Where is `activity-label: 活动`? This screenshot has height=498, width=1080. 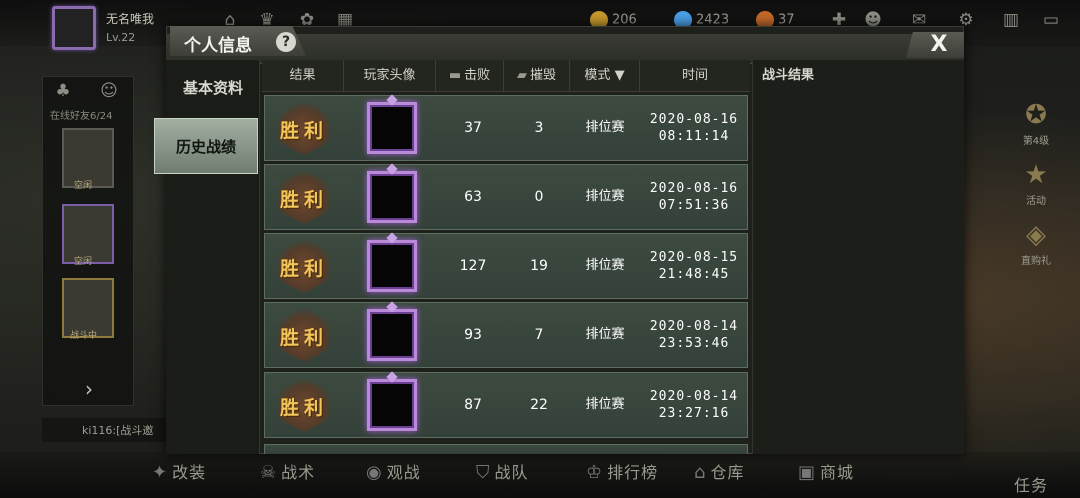
activity-label: 活动 is located at coordinates (1036, 201).